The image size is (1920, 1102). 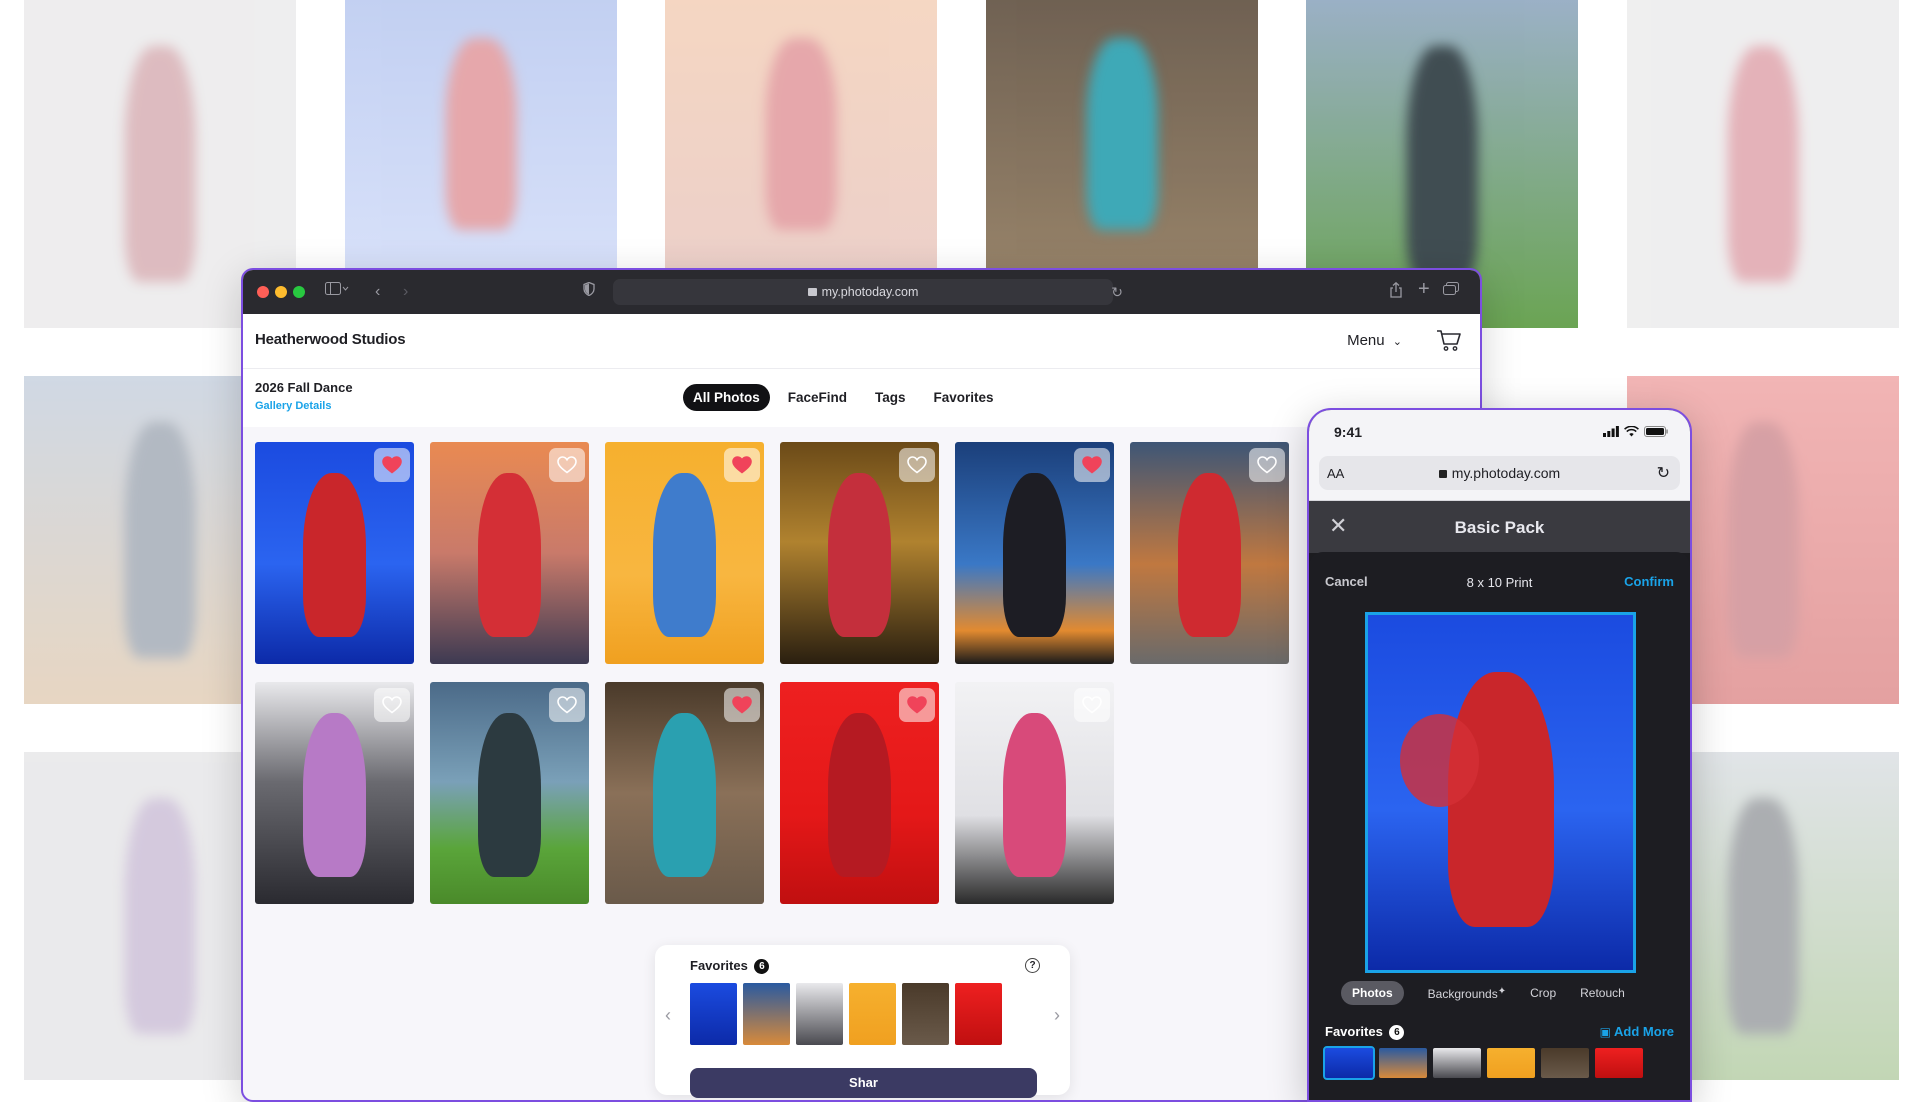 What do you see at coordinates (1543, 993) in the screenshot?
I see `tool-crop: Crop` at bounding box center [1543, 993].